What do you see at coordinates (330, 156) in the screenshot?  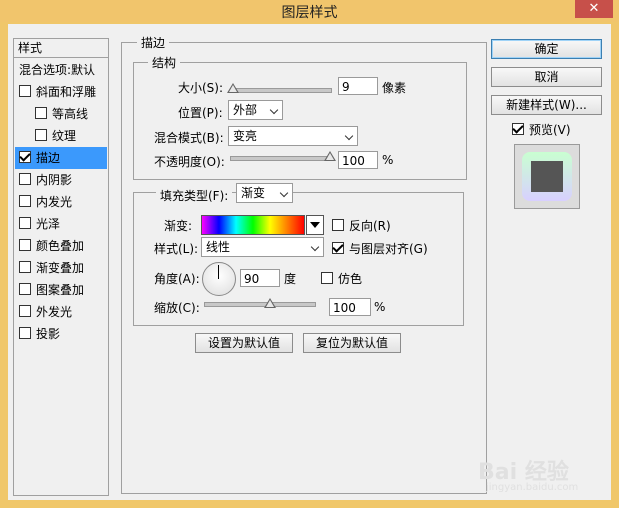 I see `opacity-slider-thumb` at bounding box center [330, 156].